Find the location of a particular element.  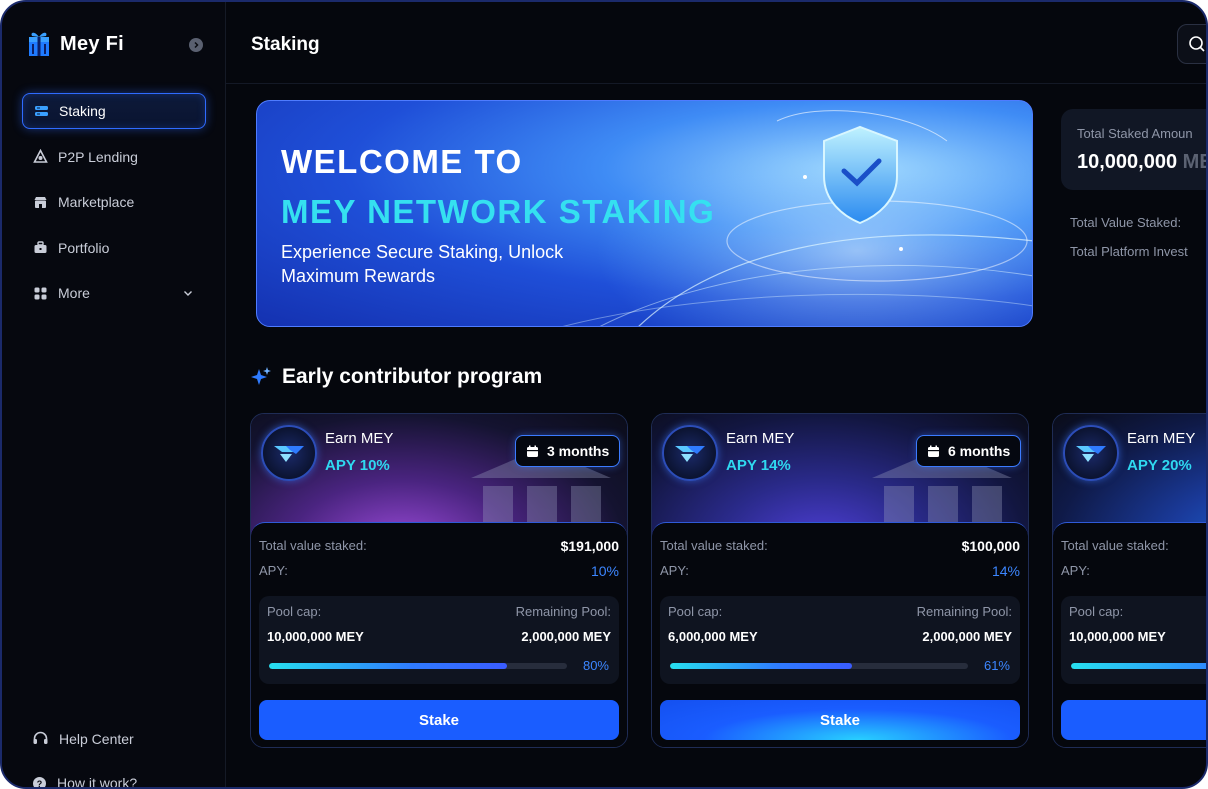

total-staked-value: 10,000,000 ME is located at coordinates (1141, 162).